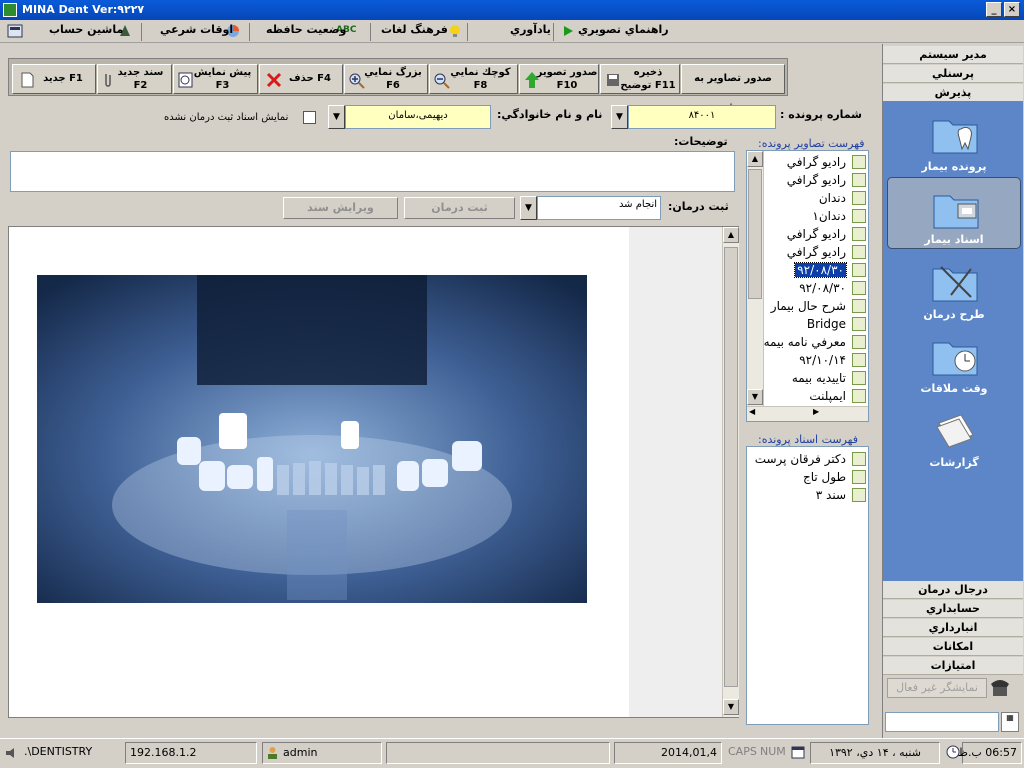 The width and height of the screenshot is (1024, 768). Describe the element at coordinates (528, 208) in the screenshot. I see `treatment-status-dropdown: ▼` at that location.